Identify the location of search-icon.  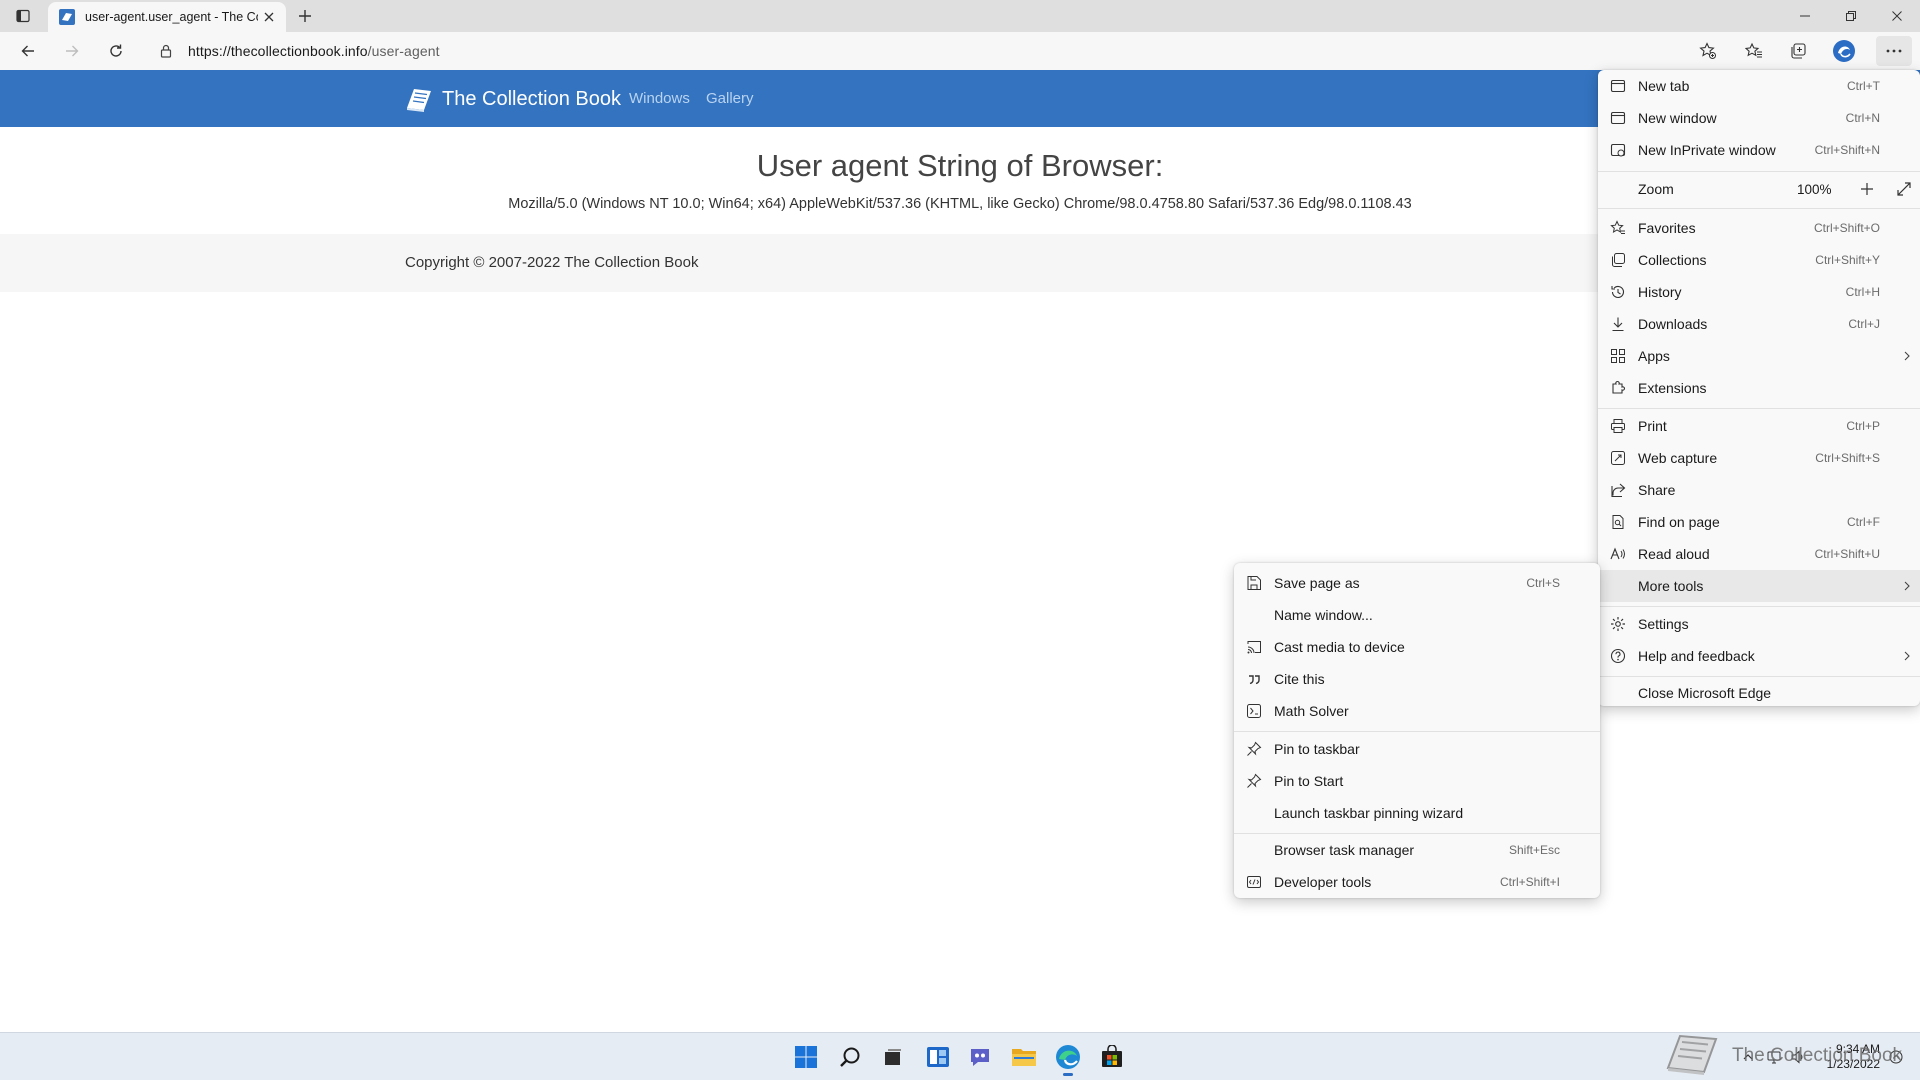
(850, 1057).